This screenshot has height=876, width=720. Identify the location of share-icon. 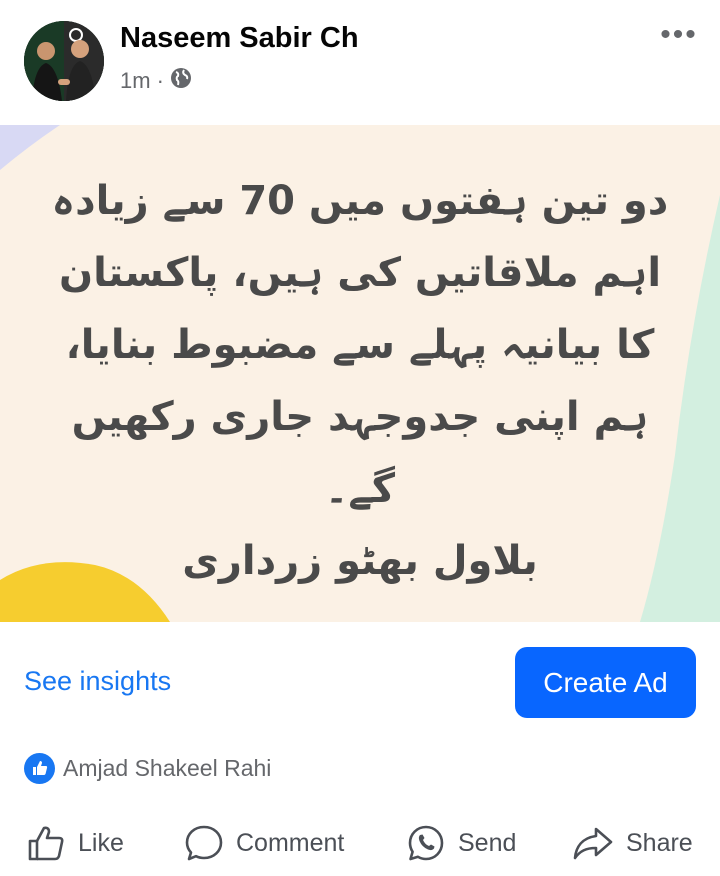
(593, 843).